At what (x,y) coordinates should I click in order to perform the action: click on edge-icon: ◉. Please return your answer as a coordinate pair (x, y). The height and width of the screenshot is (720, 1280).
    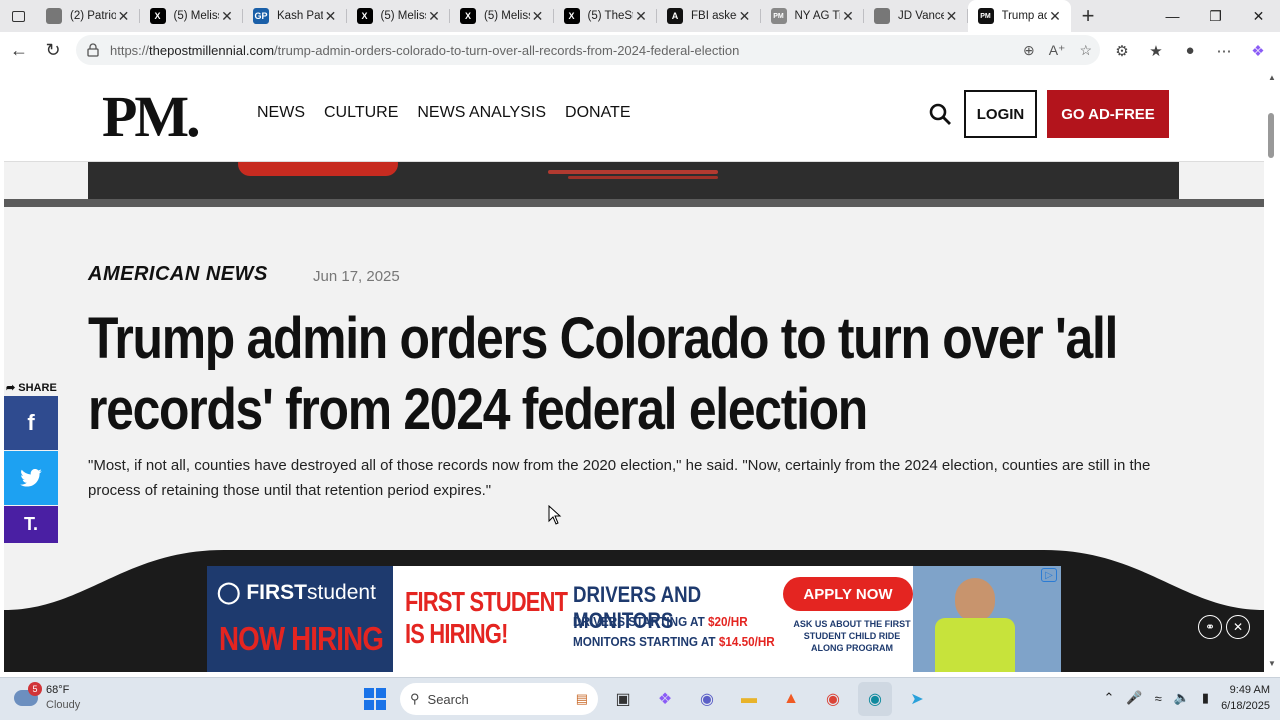
    Looking at the image, I should click on (875, 699).